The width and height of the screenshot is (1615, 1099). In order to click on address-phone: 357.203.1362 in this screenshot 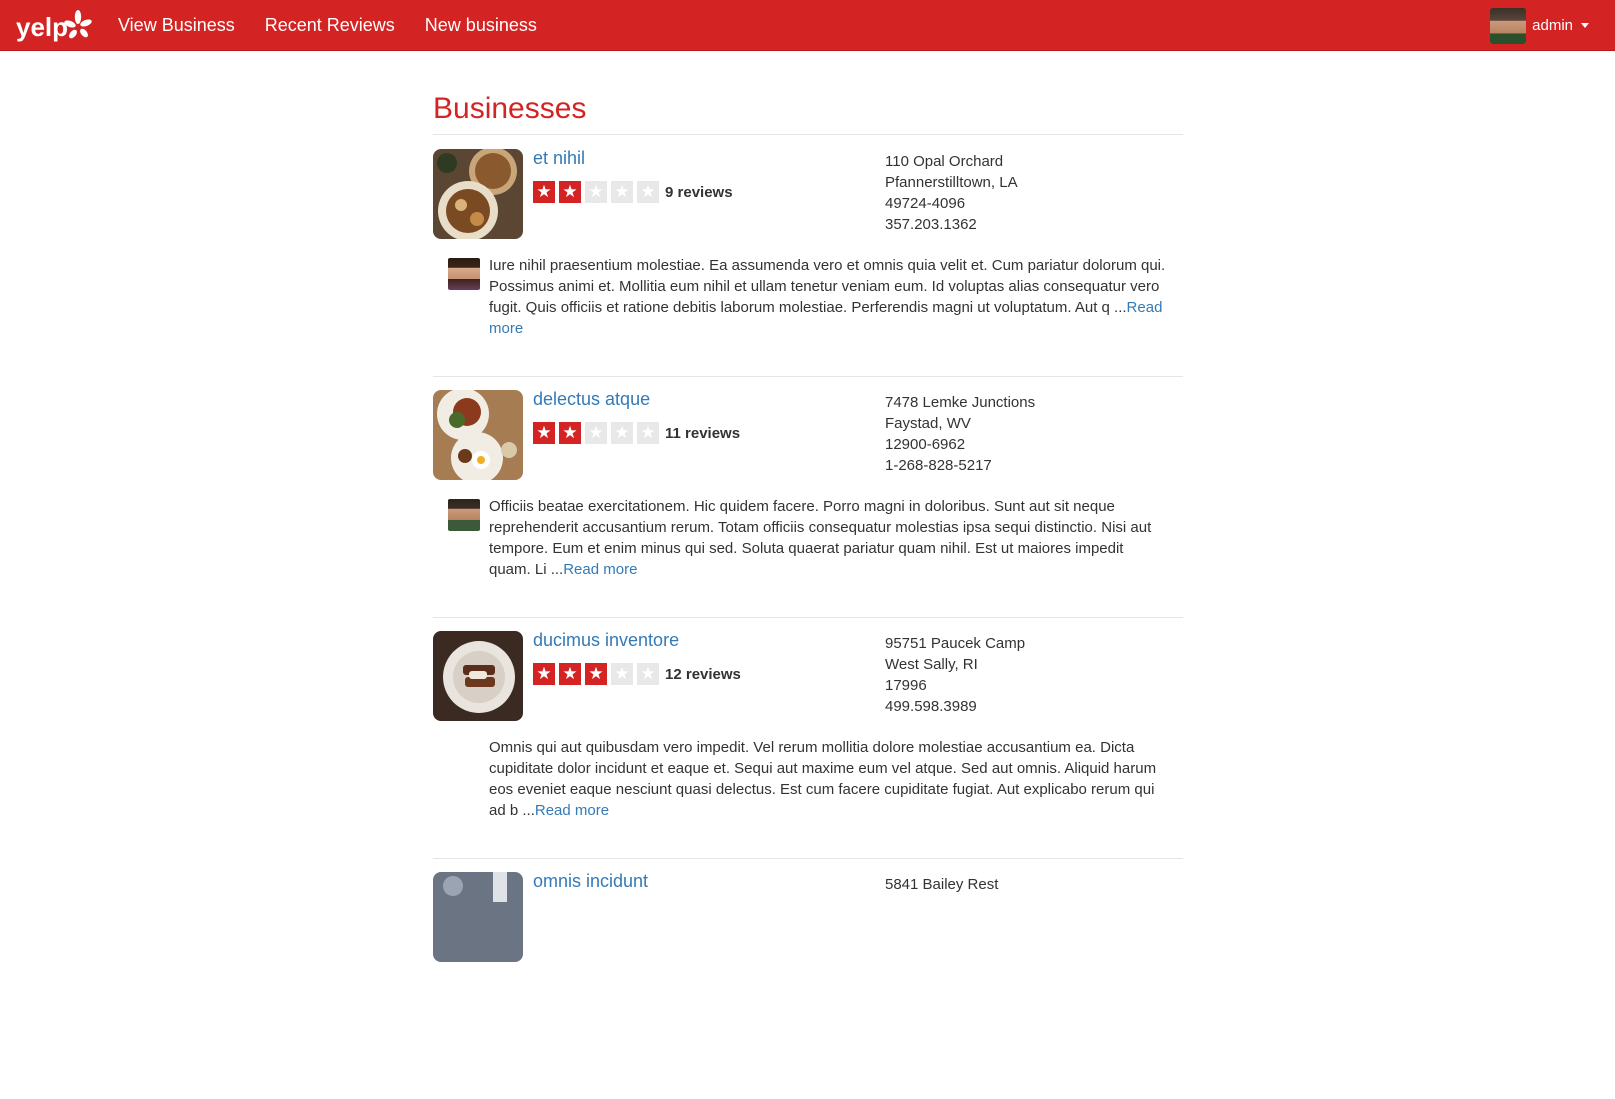, I will do `click(931, 224)`.